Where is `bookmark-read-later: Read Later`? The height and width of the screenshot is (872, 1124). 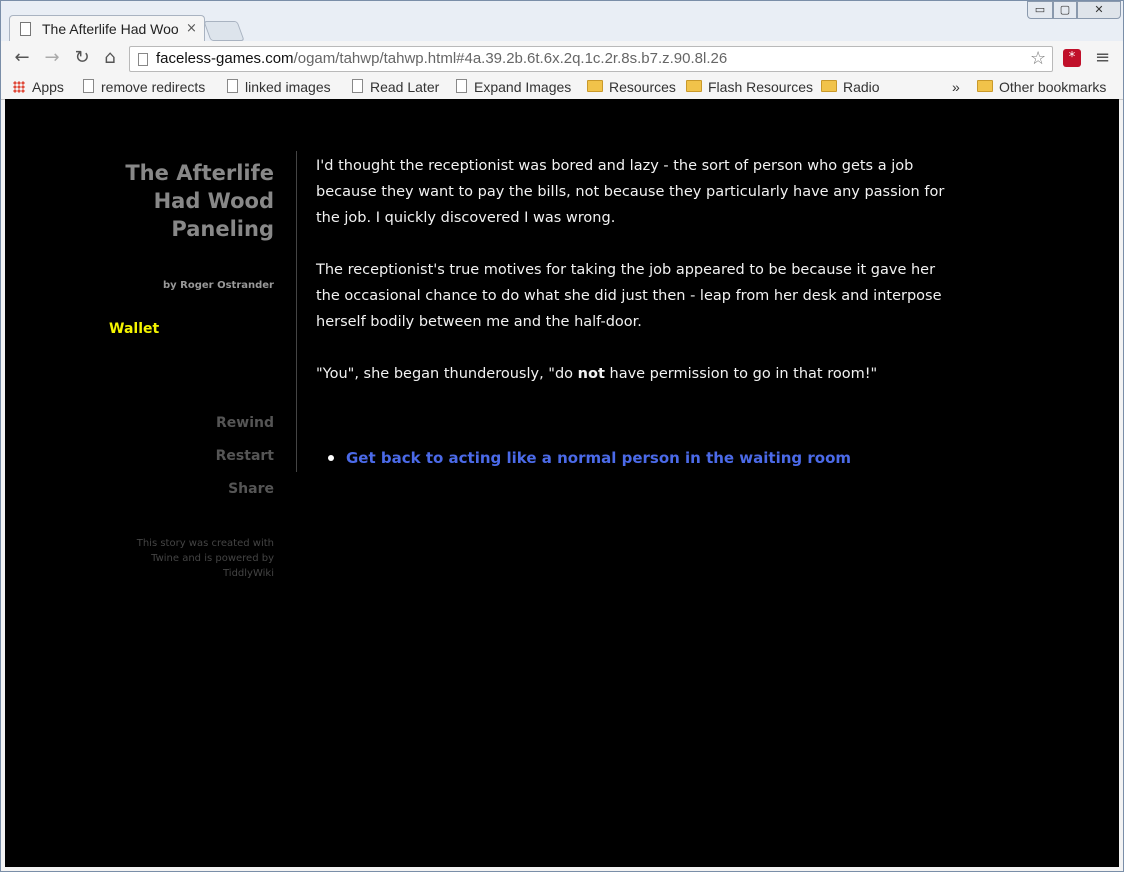 bookmark-read-later: Read Later is located at coordinates (395, 87).